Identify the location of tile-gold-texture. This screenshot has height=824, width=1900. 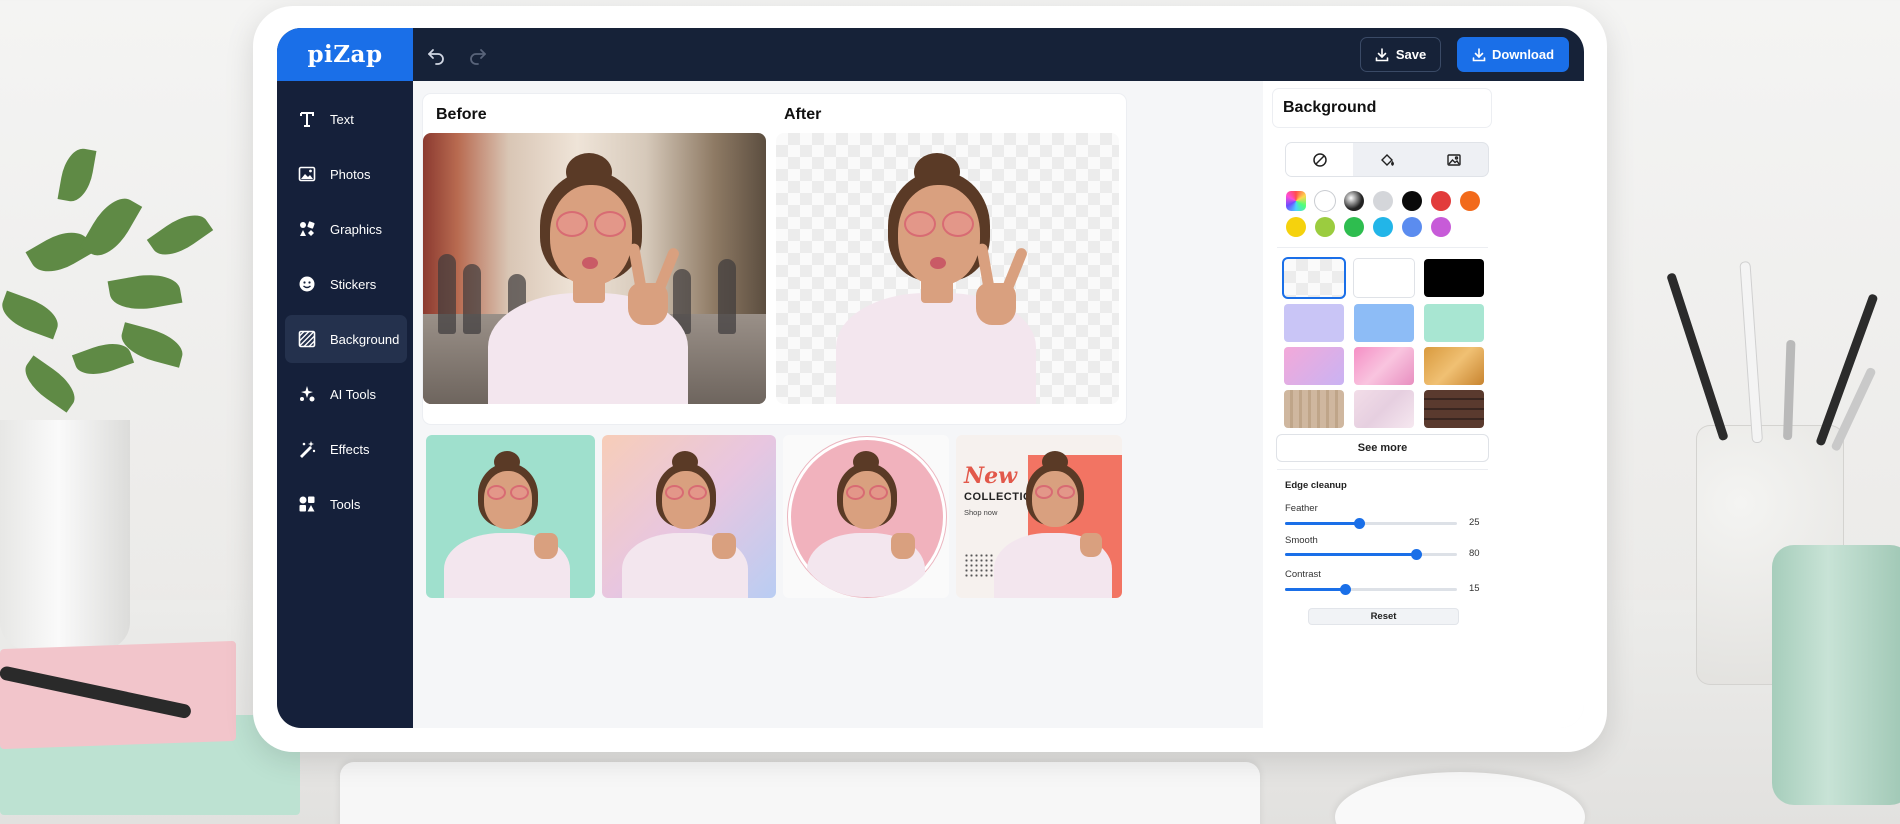
(1454, 366).